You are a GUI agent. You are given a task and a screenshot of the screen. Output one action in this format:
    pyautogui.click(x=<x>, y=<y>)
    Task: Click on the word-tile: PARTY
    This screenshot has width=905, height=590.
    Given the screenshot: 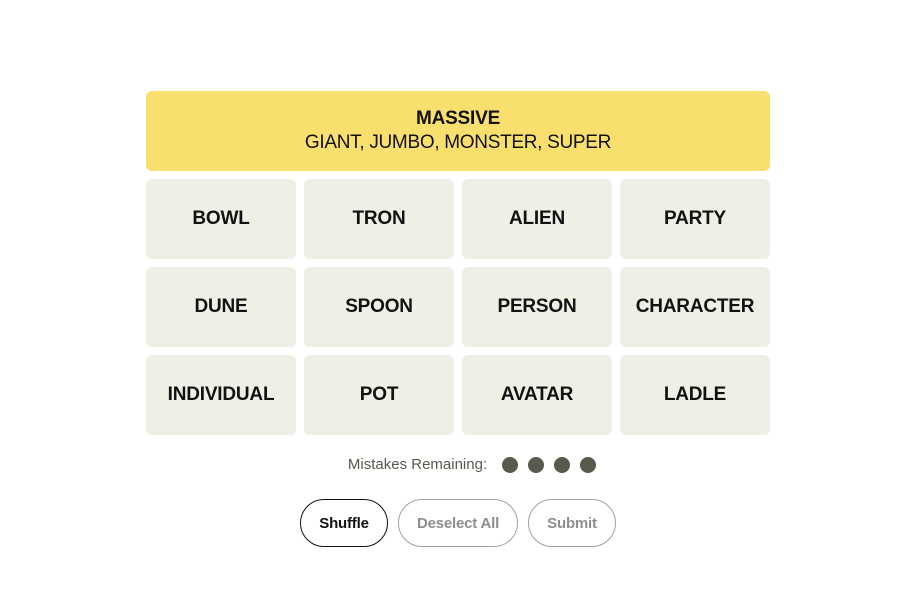 What is the action you would take?
    pyautogui.click(x=695, y=219)
    